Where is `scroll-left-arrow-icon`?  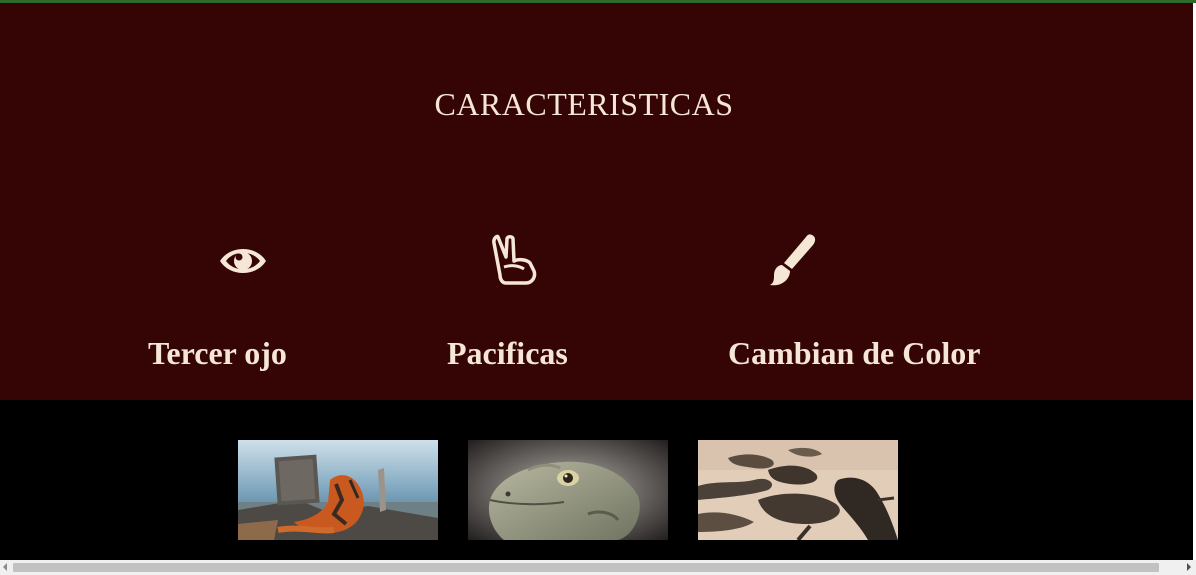
scroll-left-arrow-icon is located at coordinates (5, 567).